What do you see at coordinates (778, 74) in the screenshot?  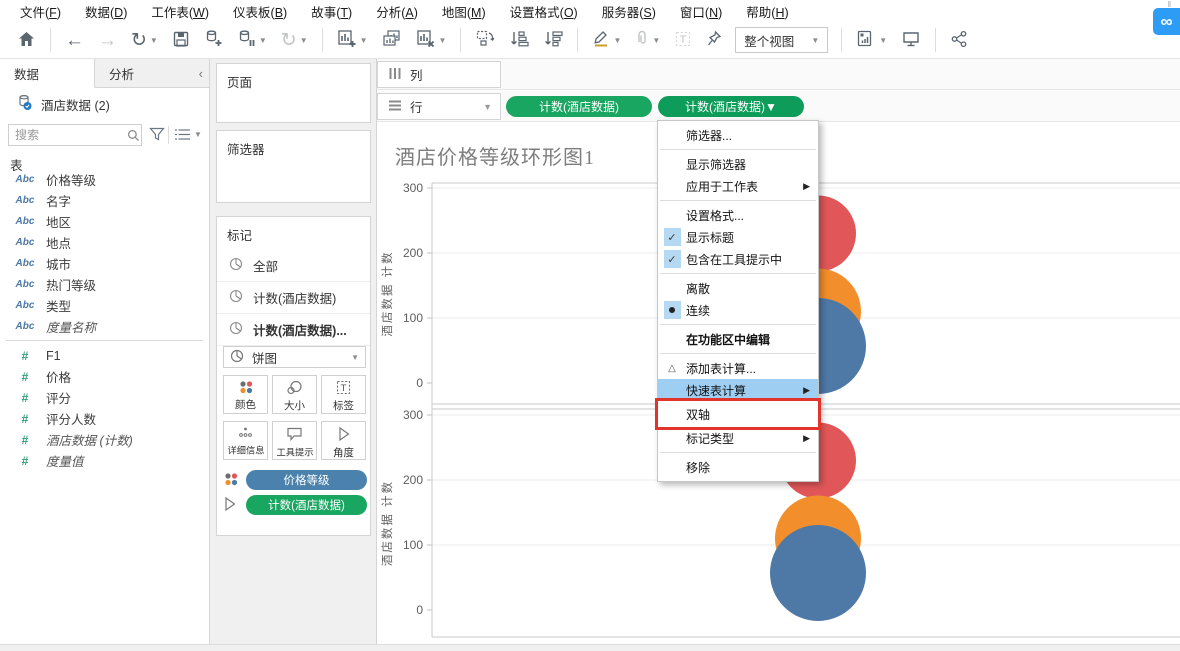 I see `columns-shelf: 列` at bounding box center [778, 74].